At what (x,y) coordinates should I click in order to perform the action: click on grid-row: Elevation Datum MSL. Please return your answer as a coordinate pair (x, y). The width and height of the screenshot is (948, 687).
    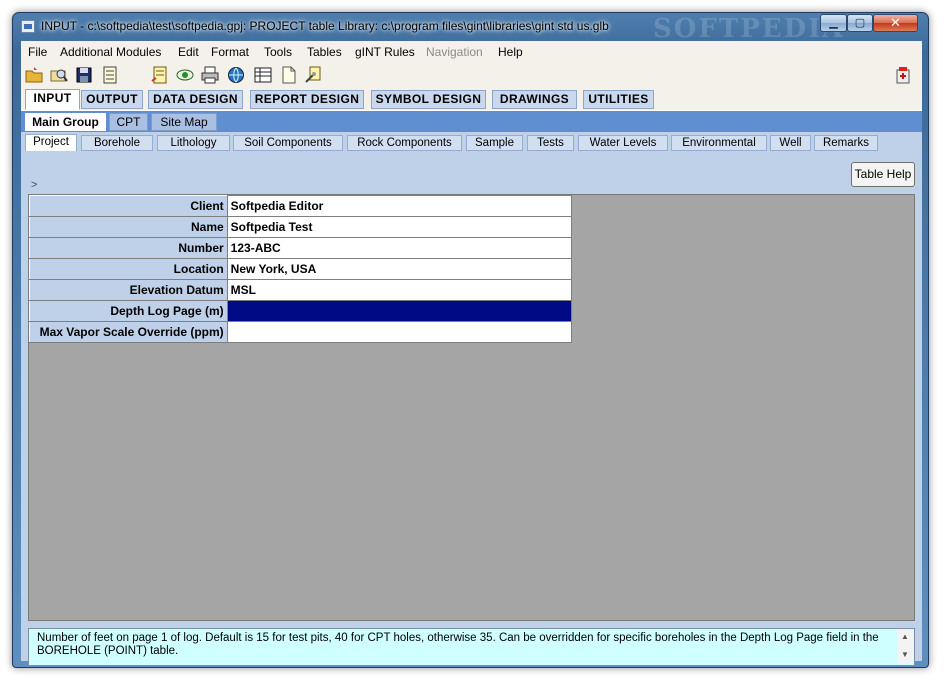
    Looking at the image, I should click on (301, 290).